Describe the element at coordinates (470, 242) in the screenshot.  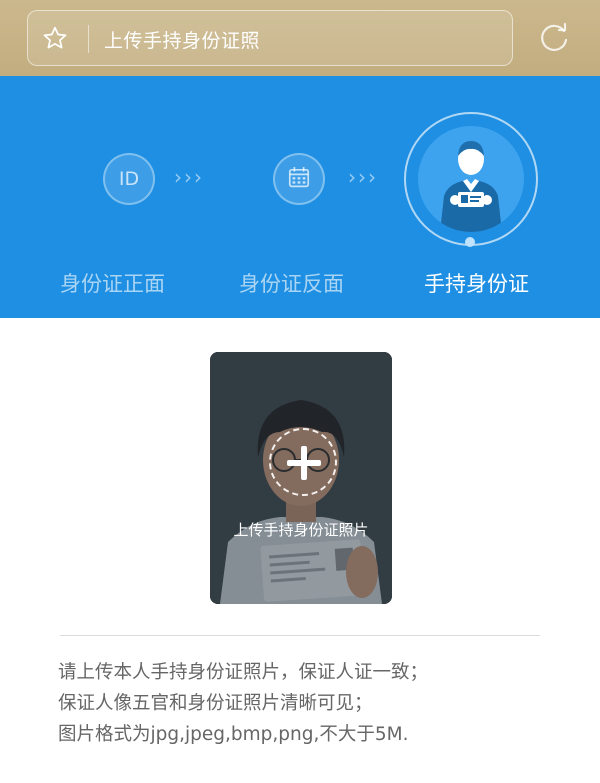
I see `active-step-dot` at that location.